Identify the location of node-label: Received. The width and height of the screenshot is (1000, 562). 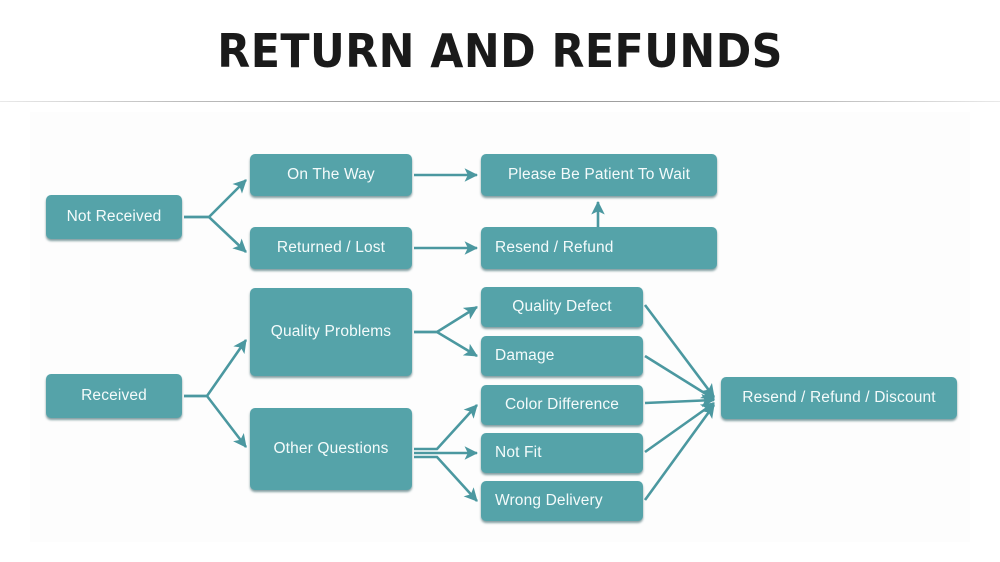
(114, 396).